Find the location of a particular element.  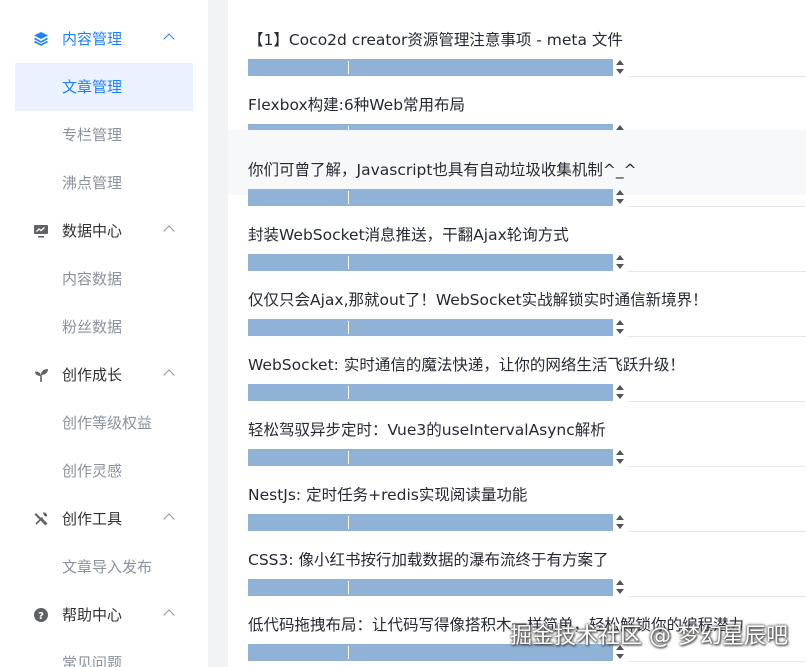

sidebar-group-4: ? 帮助中心 is located at coordinates (104, 615).